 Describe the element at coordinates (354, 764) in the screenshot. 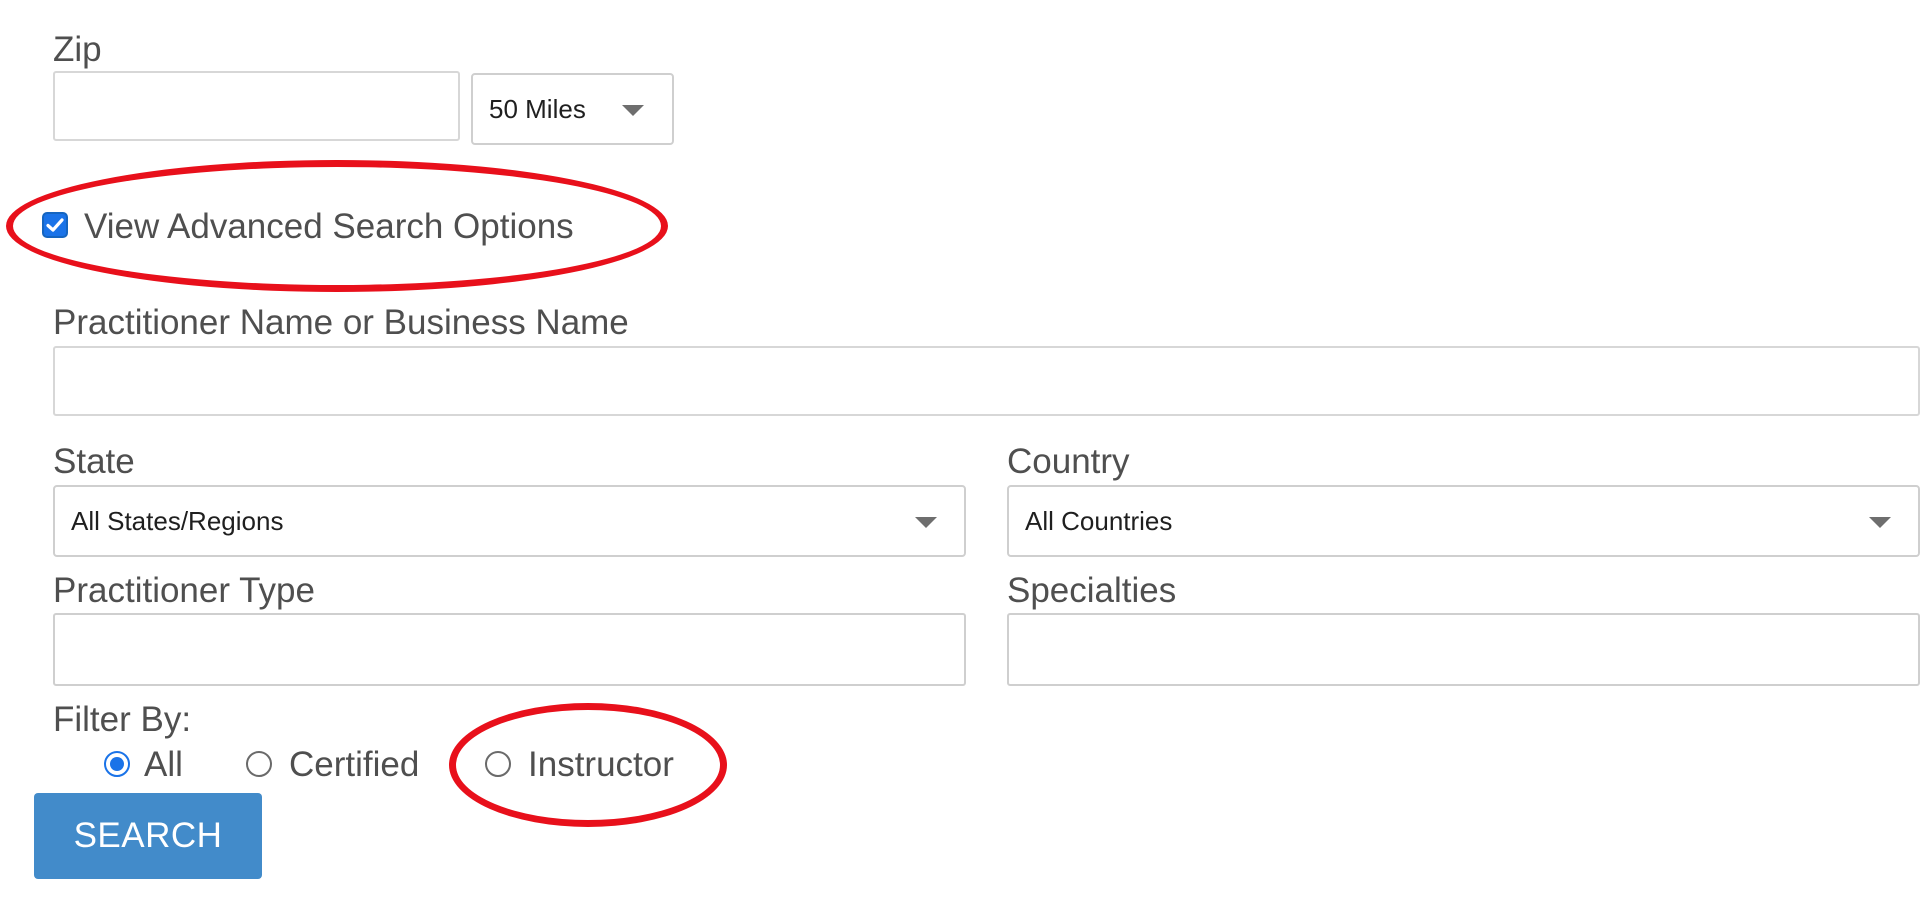

I see `filter-certified-label: Certified` at that location.